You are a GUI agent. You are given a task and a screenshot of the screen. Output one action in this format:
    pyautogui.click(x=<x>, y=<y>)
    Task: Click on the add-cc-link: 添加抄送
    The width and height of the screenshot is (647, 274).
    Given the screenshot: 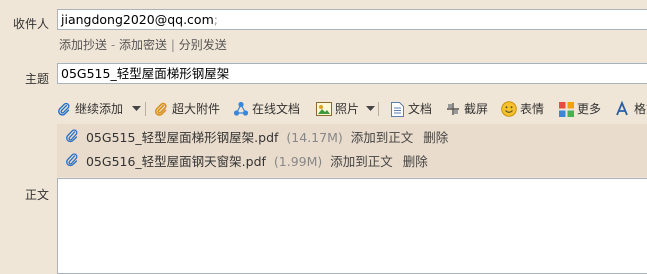 What is the action you would take?
    pyautogui.click(x=83, y=45)
    